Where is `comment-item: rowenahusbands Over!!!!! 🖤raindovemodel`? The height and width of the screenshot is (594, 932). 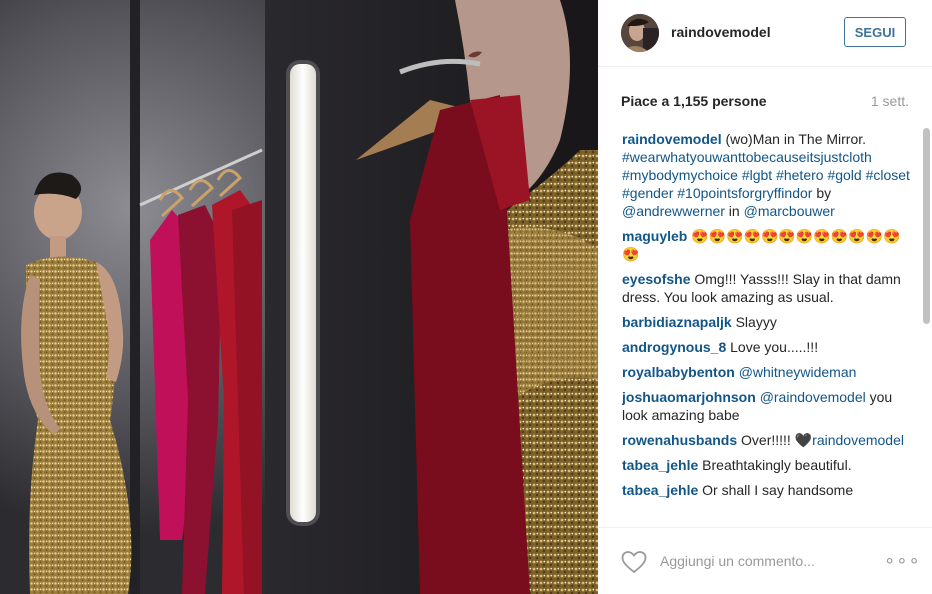
comment-item: rowenahusbands Over!!!!! 🖤raindovemodel is located at coordinates (767, 440).